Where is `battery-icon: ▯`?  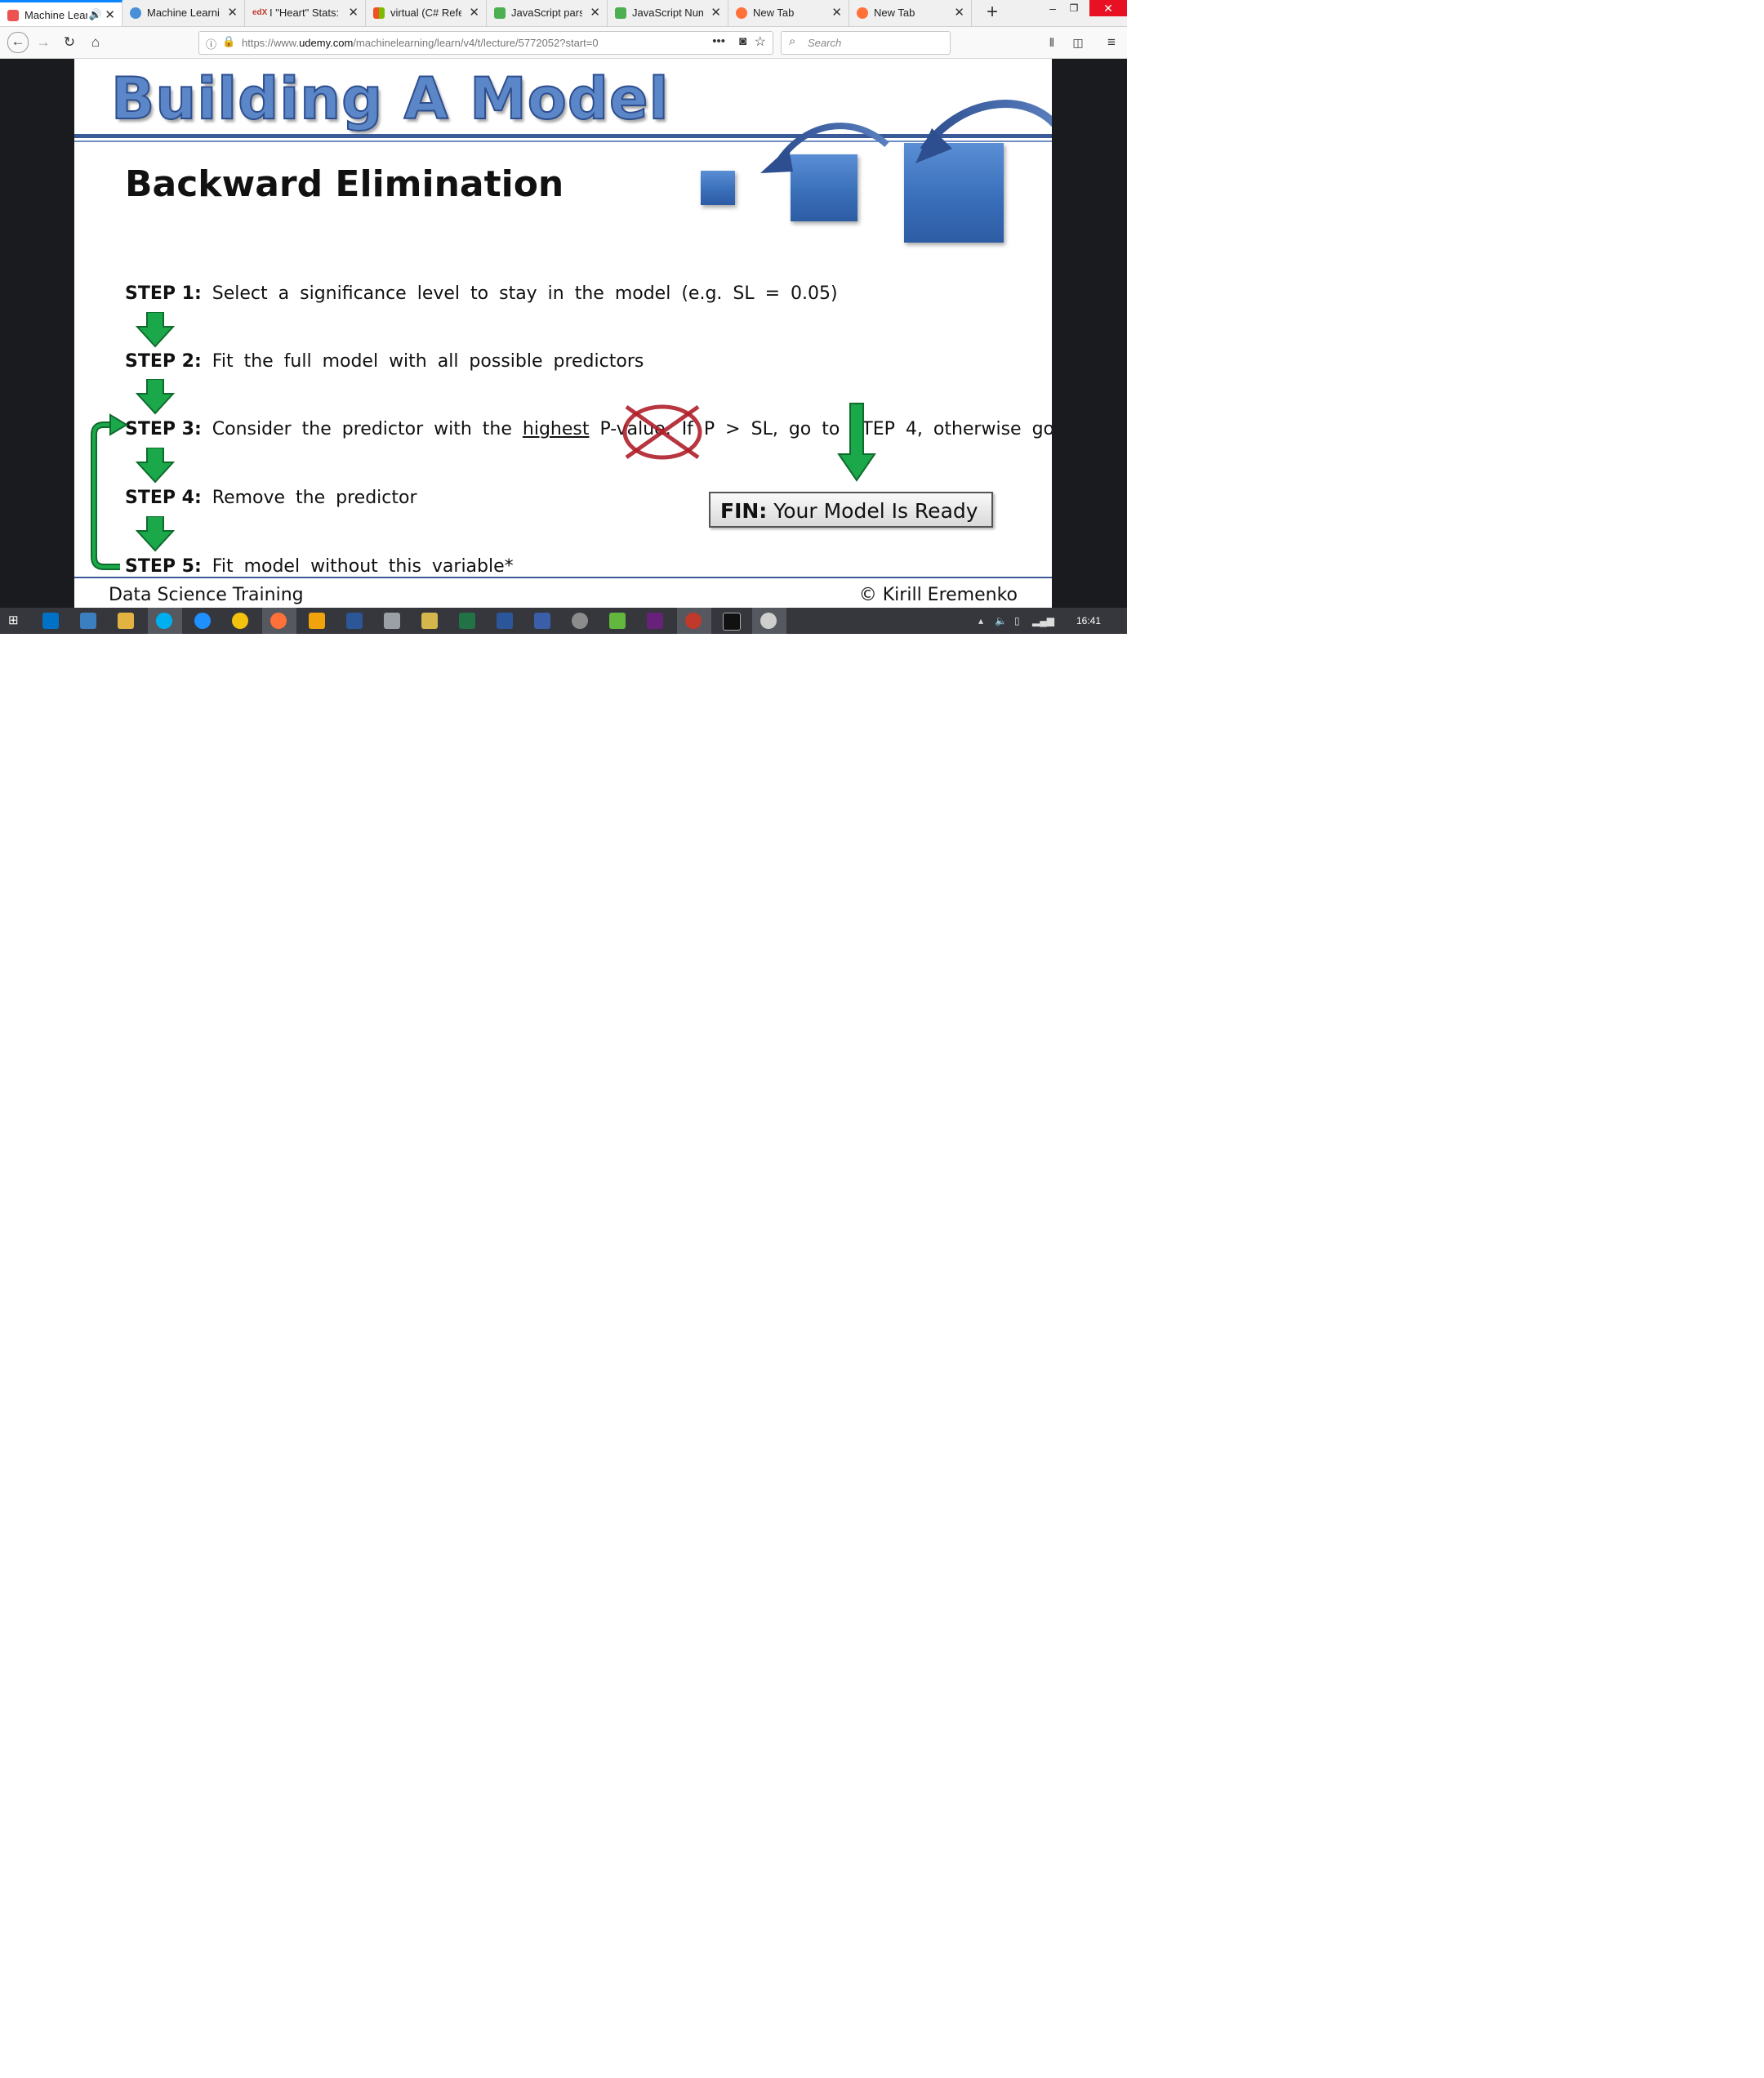
battery-icon: ▯ is located at coordinates (1017, 621).